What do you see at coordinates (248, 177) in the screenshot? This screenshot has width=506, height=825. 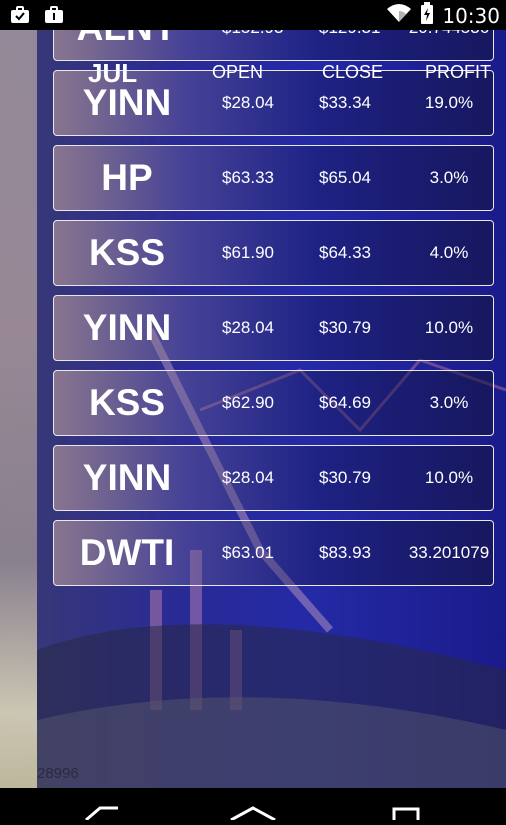 I see `open-price: $63.33` at bounding box center [248, 177].